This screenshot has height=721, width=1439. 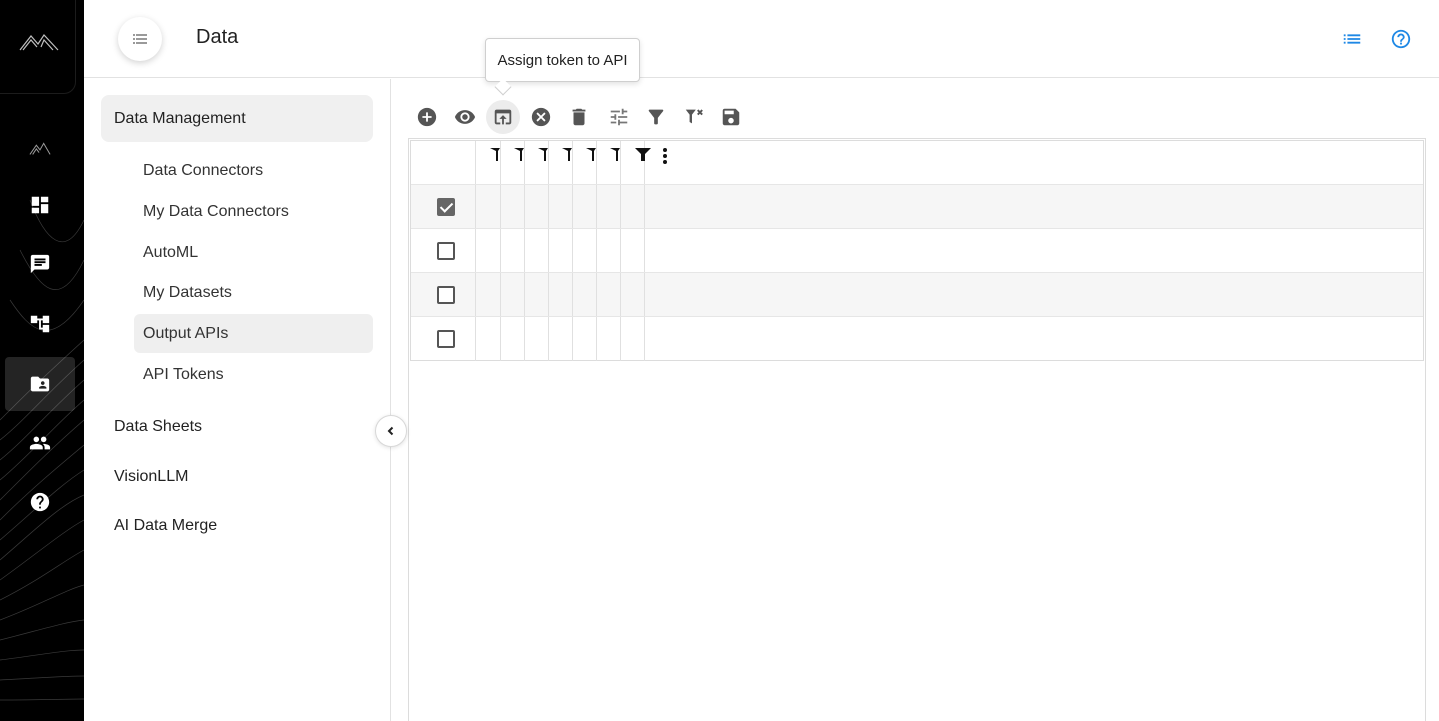 I want to click on logo-box, so click(x=38, y=47).